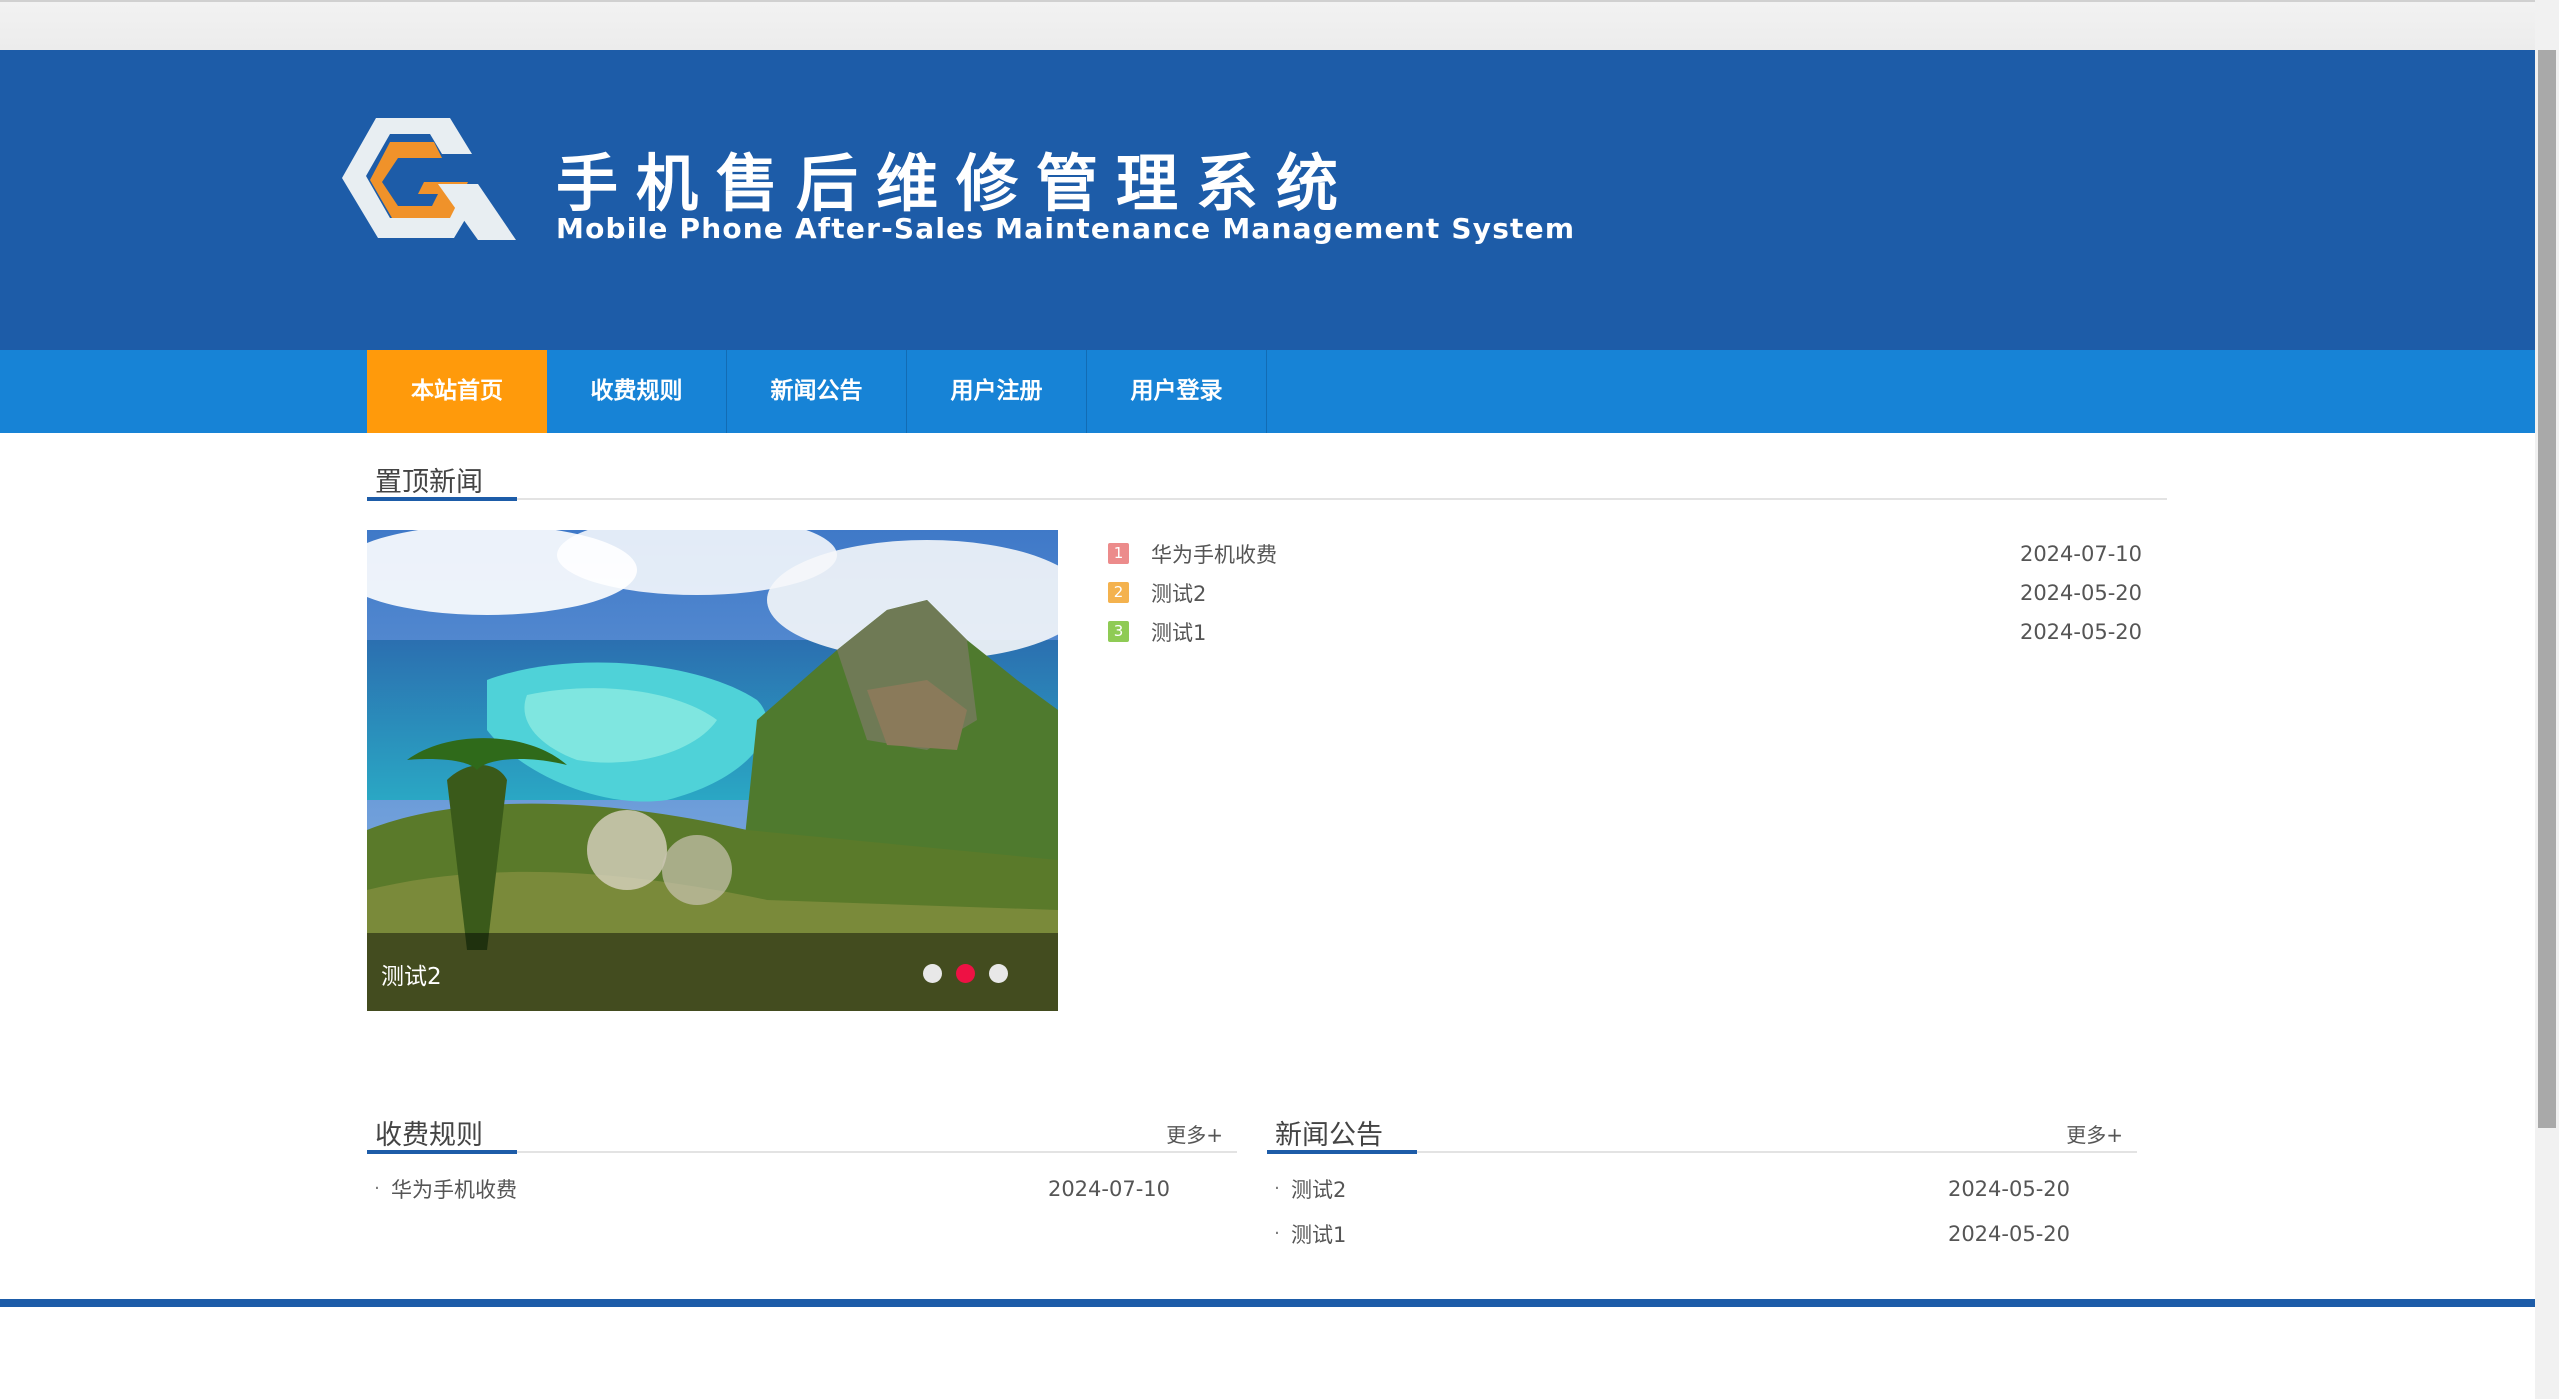 The height and width of the screenshot is (1399, 2559). Describe the element at coordinates (817, 391) in the screenshot. I see `nav-item-news: 新闻公告` at that location.